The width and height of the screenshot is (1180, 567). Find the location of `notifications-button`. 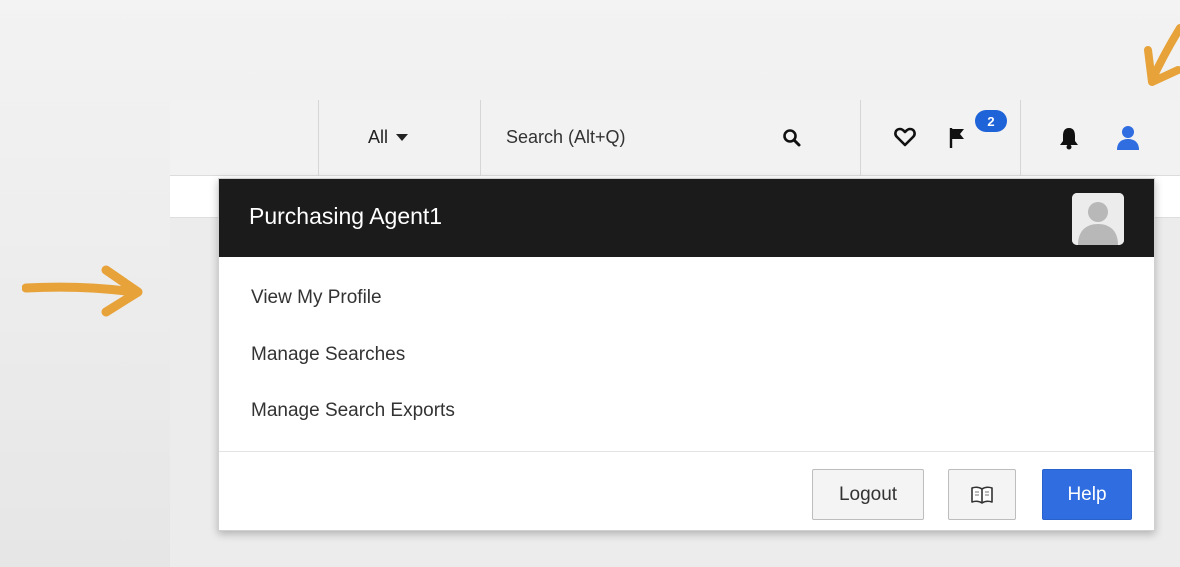

notifications-button is located at coordinates (1069, 138).